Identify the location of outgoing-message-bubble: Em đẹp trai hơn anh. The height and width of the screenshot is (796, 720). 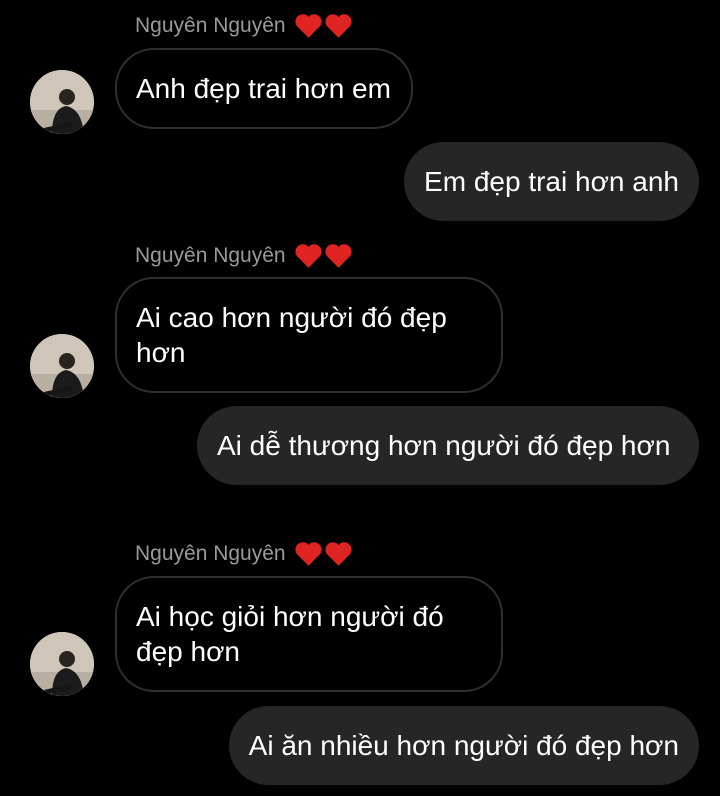
(551, 181).